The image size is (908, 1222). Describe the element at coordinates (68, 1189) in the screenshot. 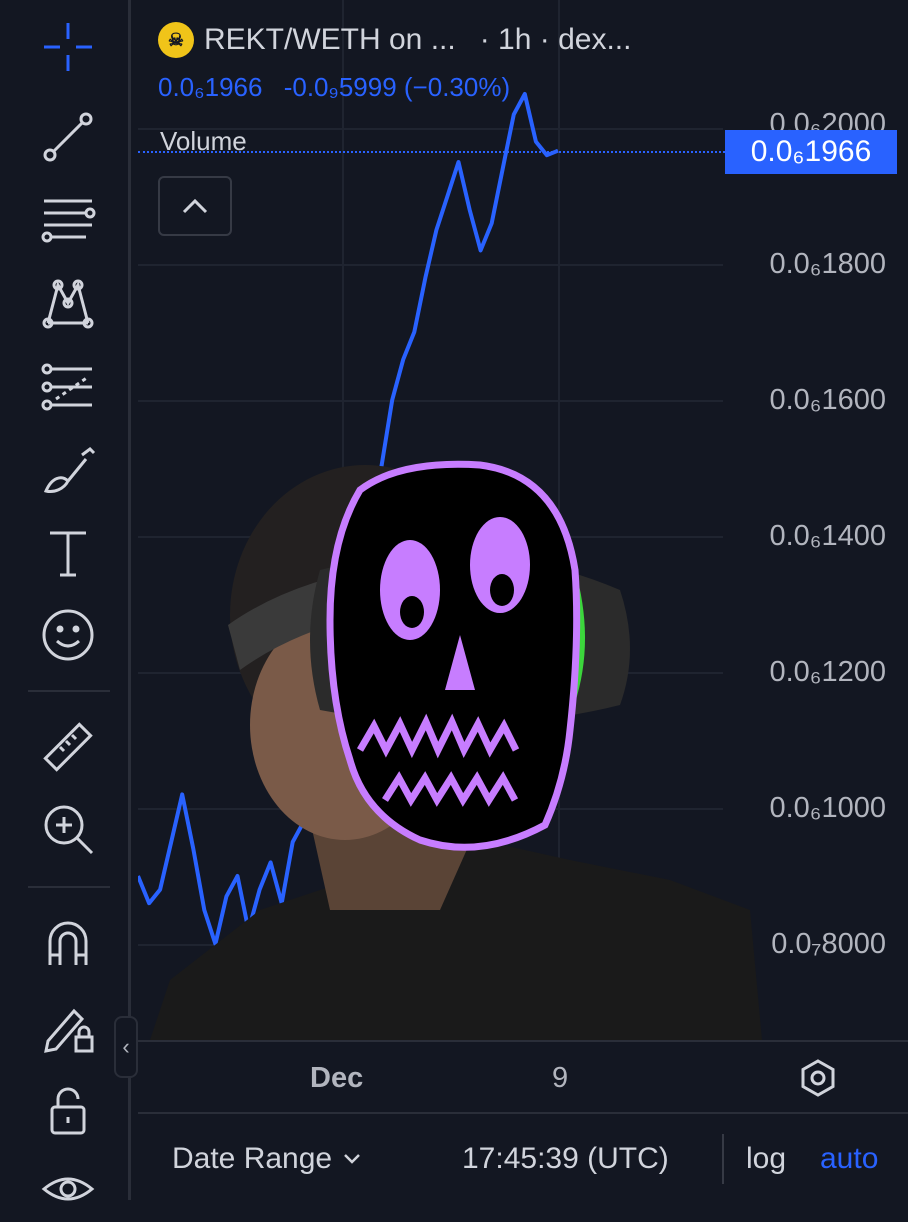

I see `eye-icon` at that location.